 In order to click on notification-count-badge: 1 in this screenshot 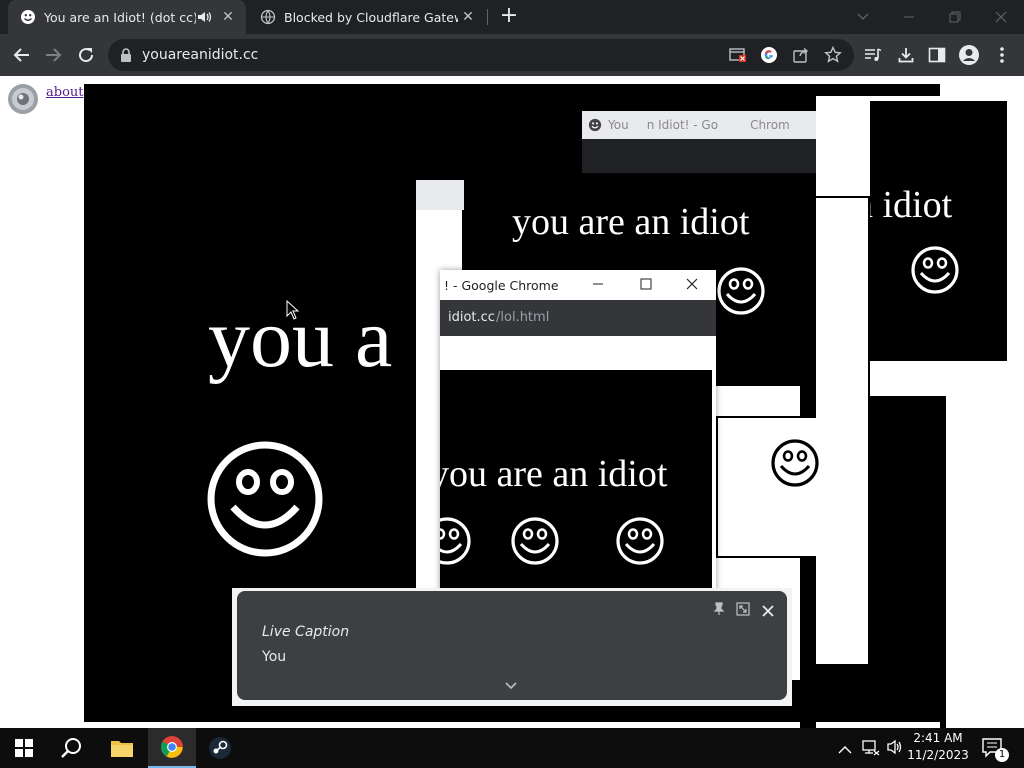, I will do `click(1002, 755)`.